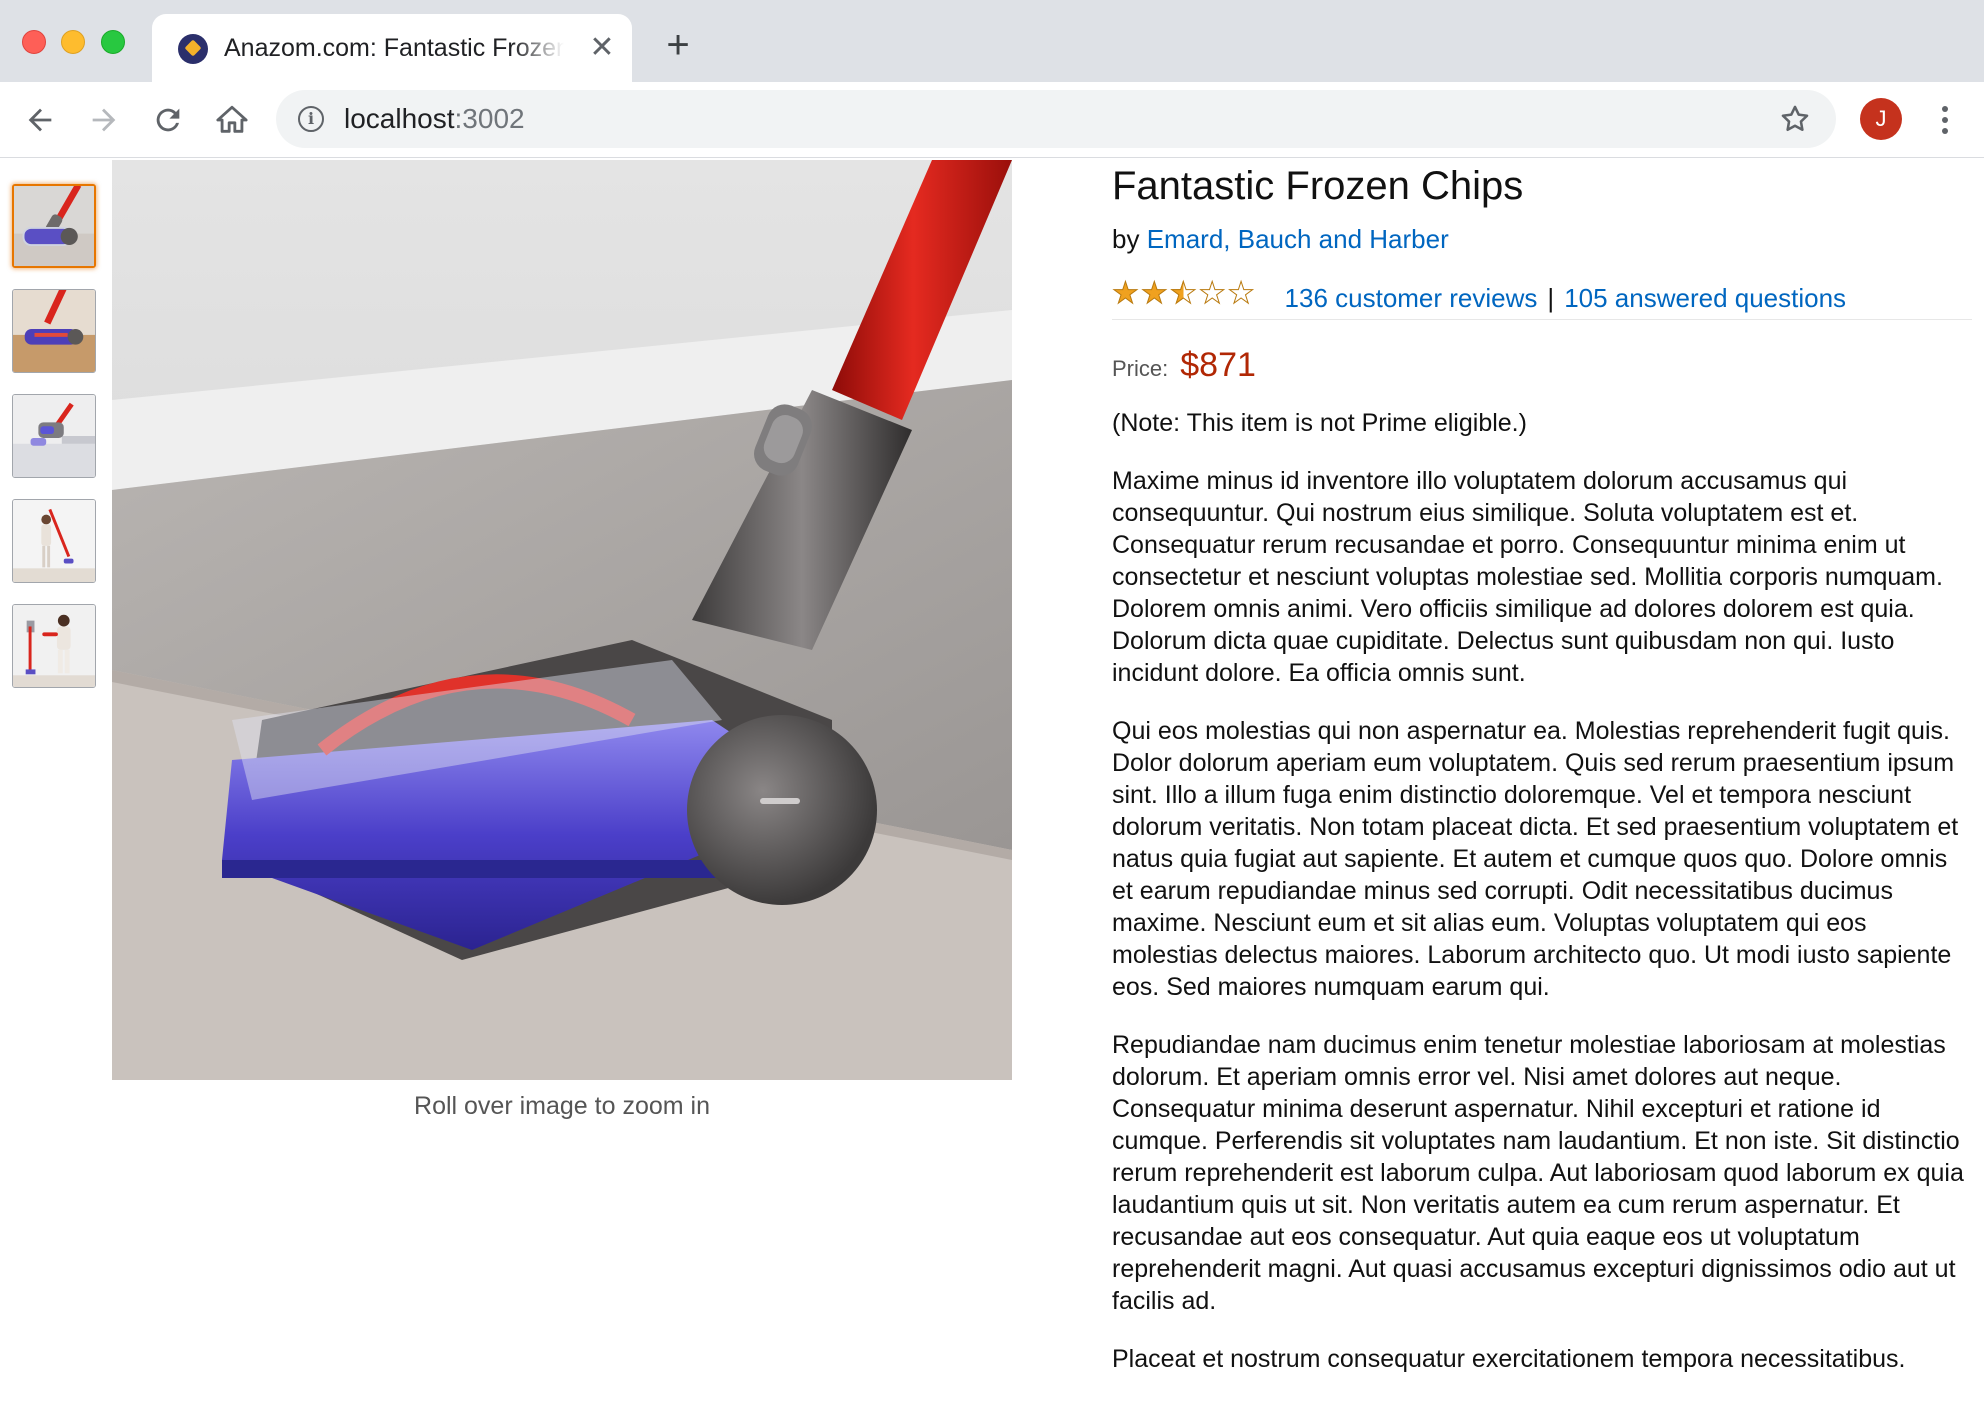  I want to click on thumbnail-woman-with-wall-dock, so click(54, 646).